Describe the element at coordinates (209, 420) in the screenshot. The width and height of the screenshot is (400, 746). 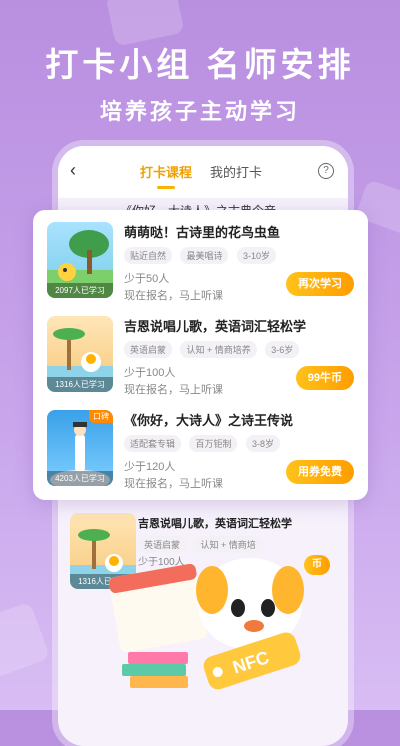
I see `course-title: 《你好，大诗人》之诗王传说` at that location.